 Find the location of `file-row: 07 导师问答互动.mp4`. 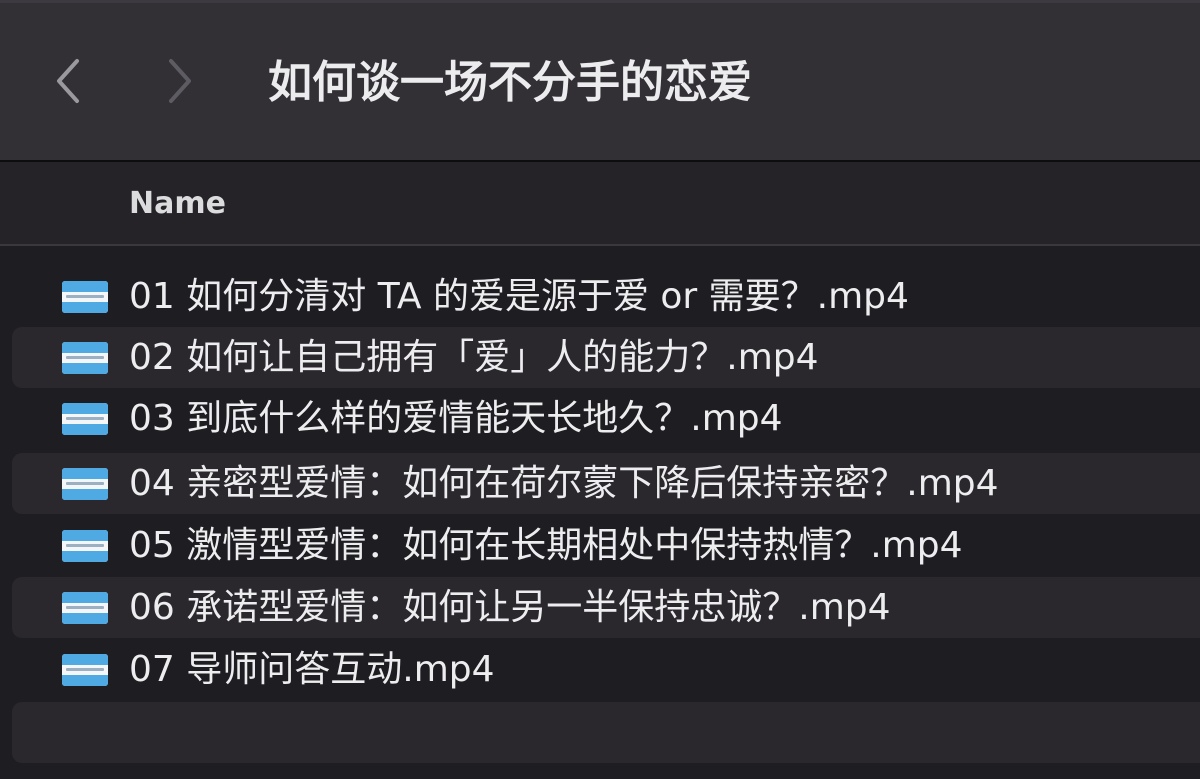

file-row: 07 导师问答互动.mp4 is located at coordinates (606, 669).